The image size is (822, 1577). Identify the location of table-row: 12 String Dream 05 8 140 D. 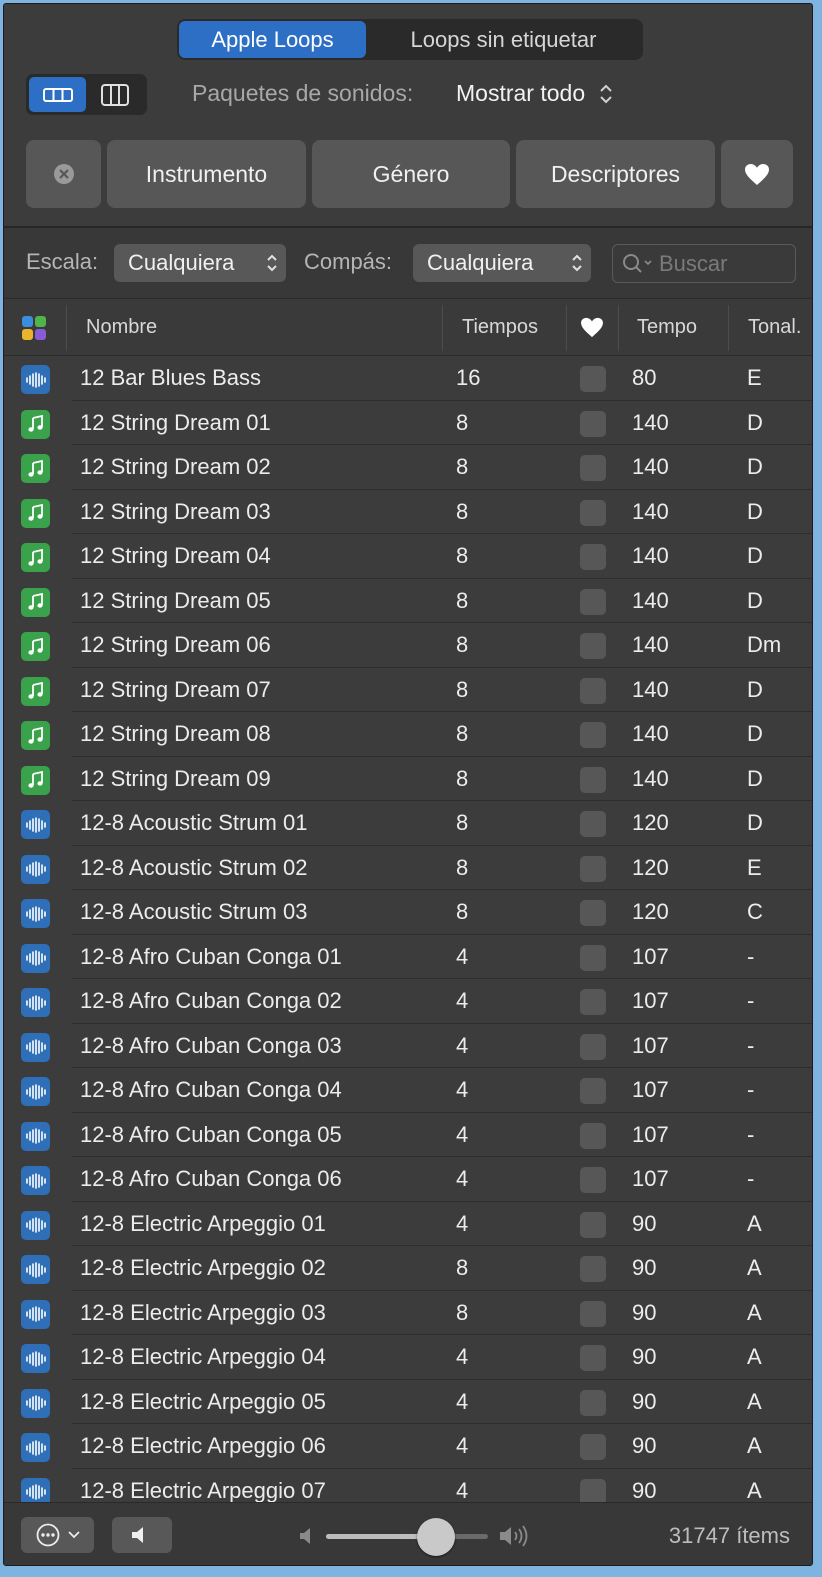
(408, 601).